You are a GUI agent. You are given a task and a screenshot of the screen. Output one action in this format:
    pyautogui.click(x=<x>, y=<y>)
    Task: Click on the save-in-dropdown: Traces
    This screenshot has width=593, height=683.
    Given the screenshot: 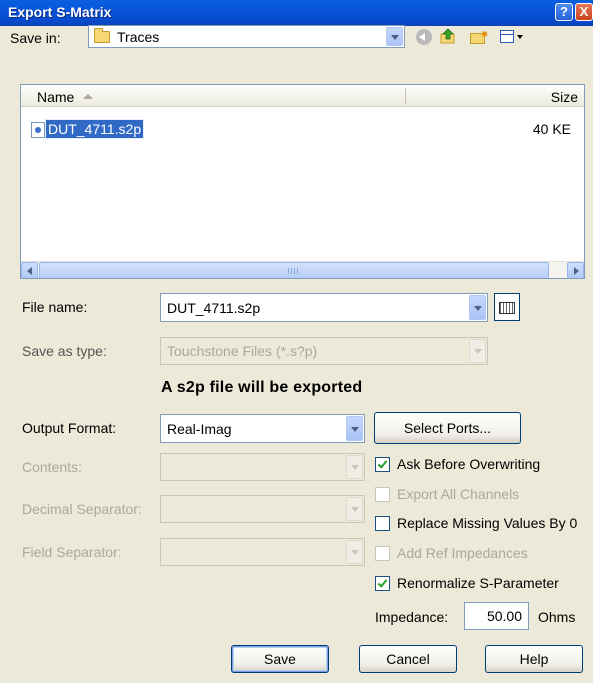 What is the action you would take?
    pyautogui.click(x=246, y=36)
    